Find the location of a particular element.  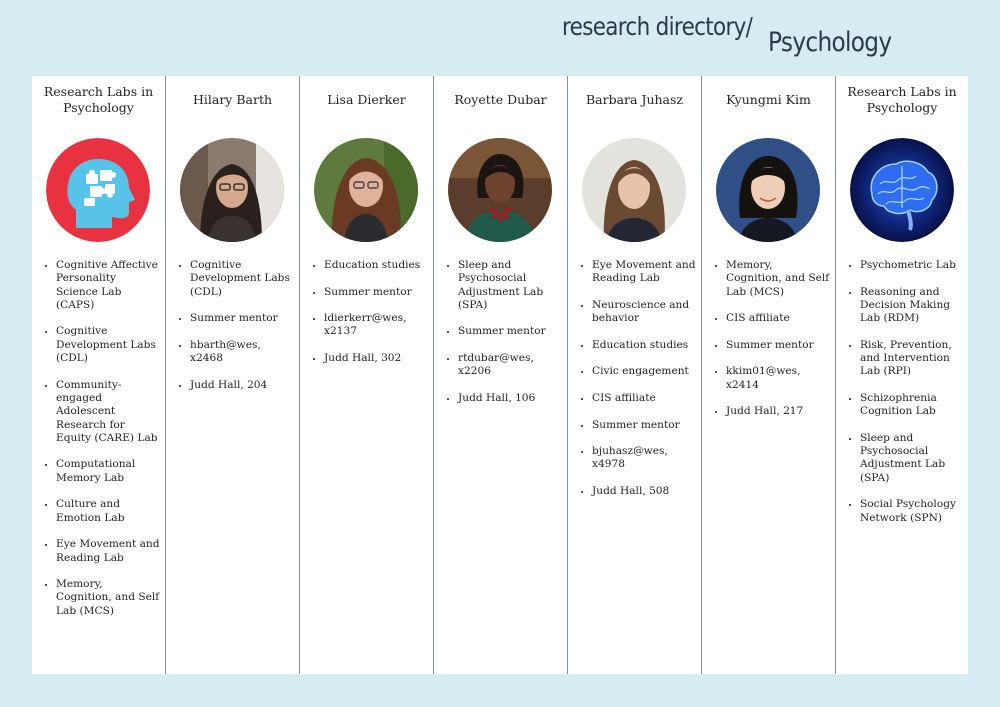

list-item: Computational Memory Lab is located at coordinates (108, 471).